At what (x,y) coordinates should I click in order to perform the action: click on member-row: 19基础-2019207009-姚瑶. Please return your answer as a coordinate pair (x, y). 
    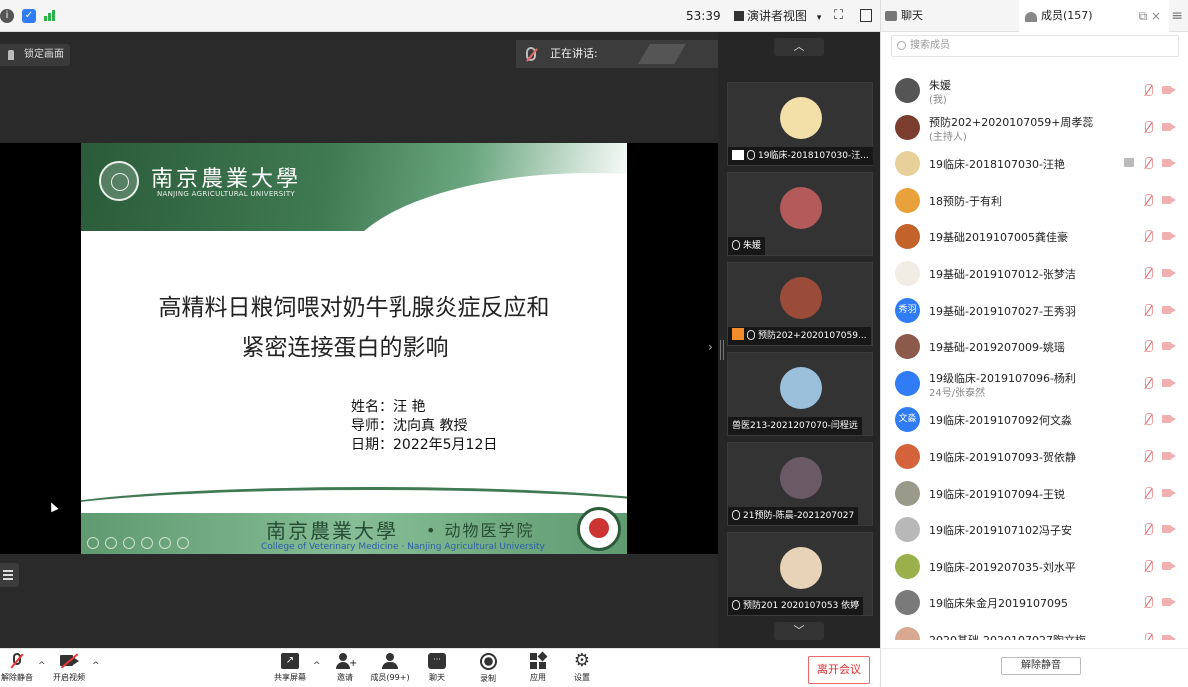
    Looking at the image, I should click on (1034, 346).